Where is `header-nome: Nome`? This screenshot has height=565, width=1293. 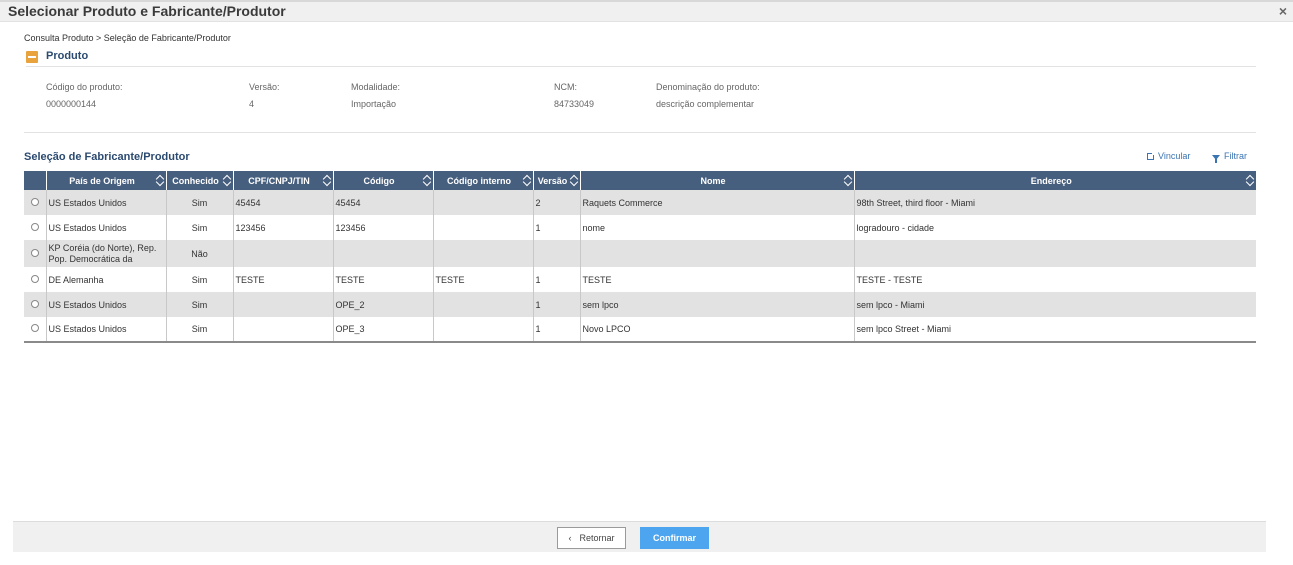 header-nome: Nome is located at coordinates (716, 180).